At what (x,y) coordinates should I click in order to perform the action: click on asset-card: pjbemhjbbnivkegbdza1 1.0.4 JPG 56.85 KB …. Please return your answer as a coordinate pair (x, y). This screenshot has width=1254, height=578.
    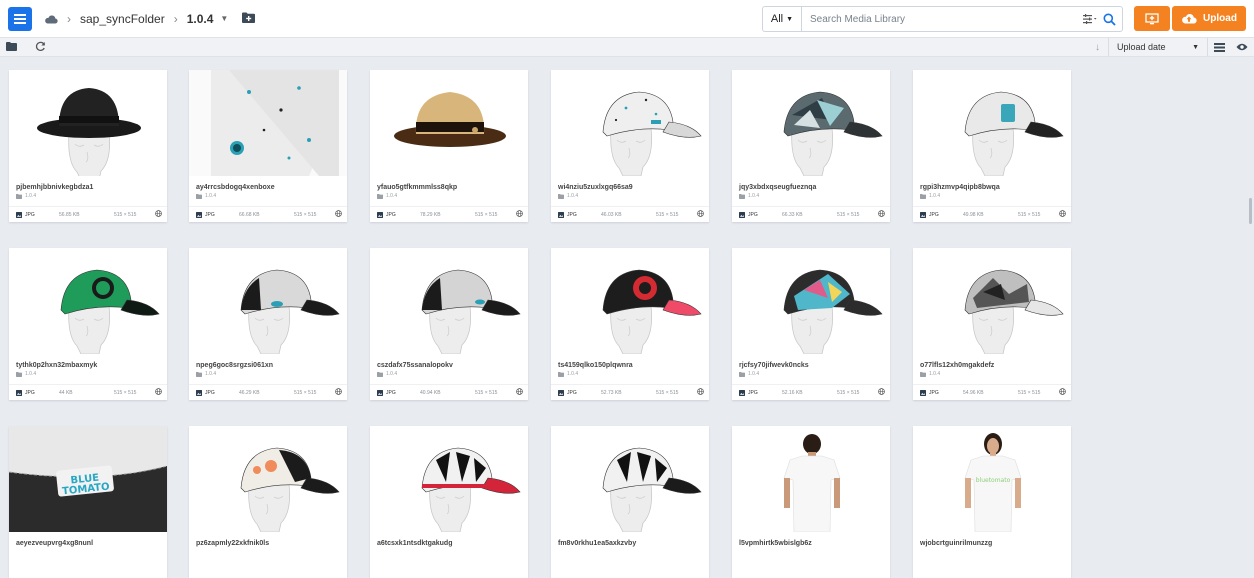
    Looking at the image, I should click on (88, 146).